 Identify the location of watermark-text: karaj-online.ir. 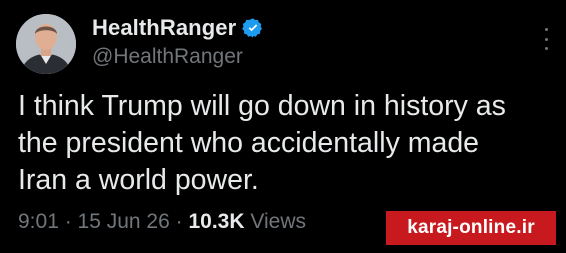
(471, 227).